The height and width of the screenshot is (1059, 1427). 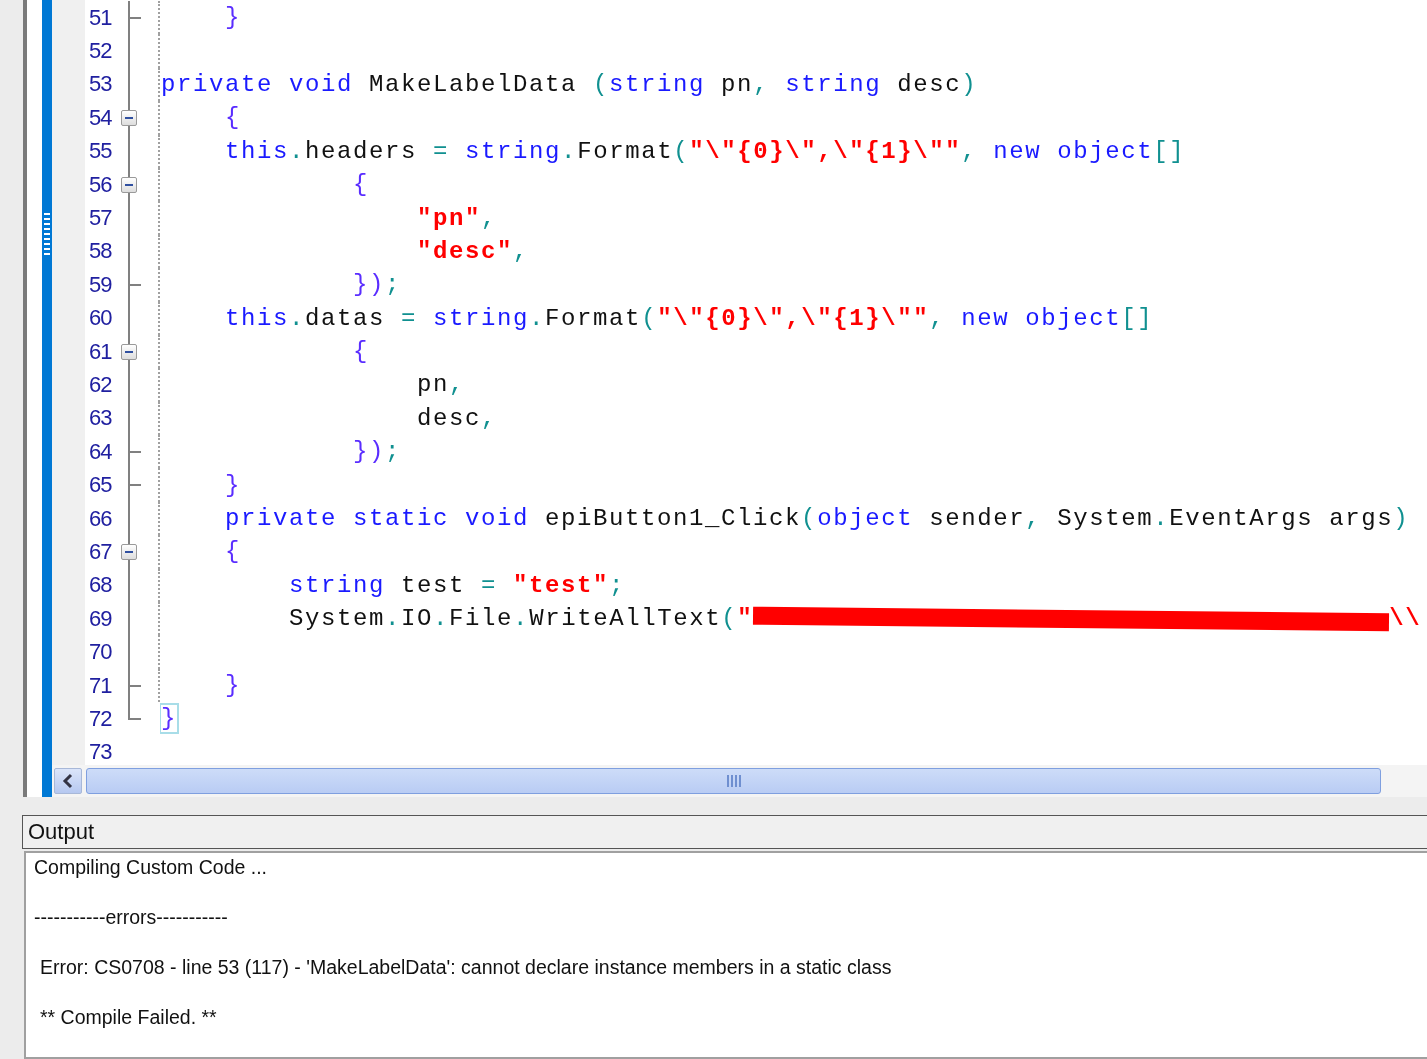 What do you see at coordinates (100, 251) in the screenshot?
I see `line-number: 58` at bounding box center [100, 251].